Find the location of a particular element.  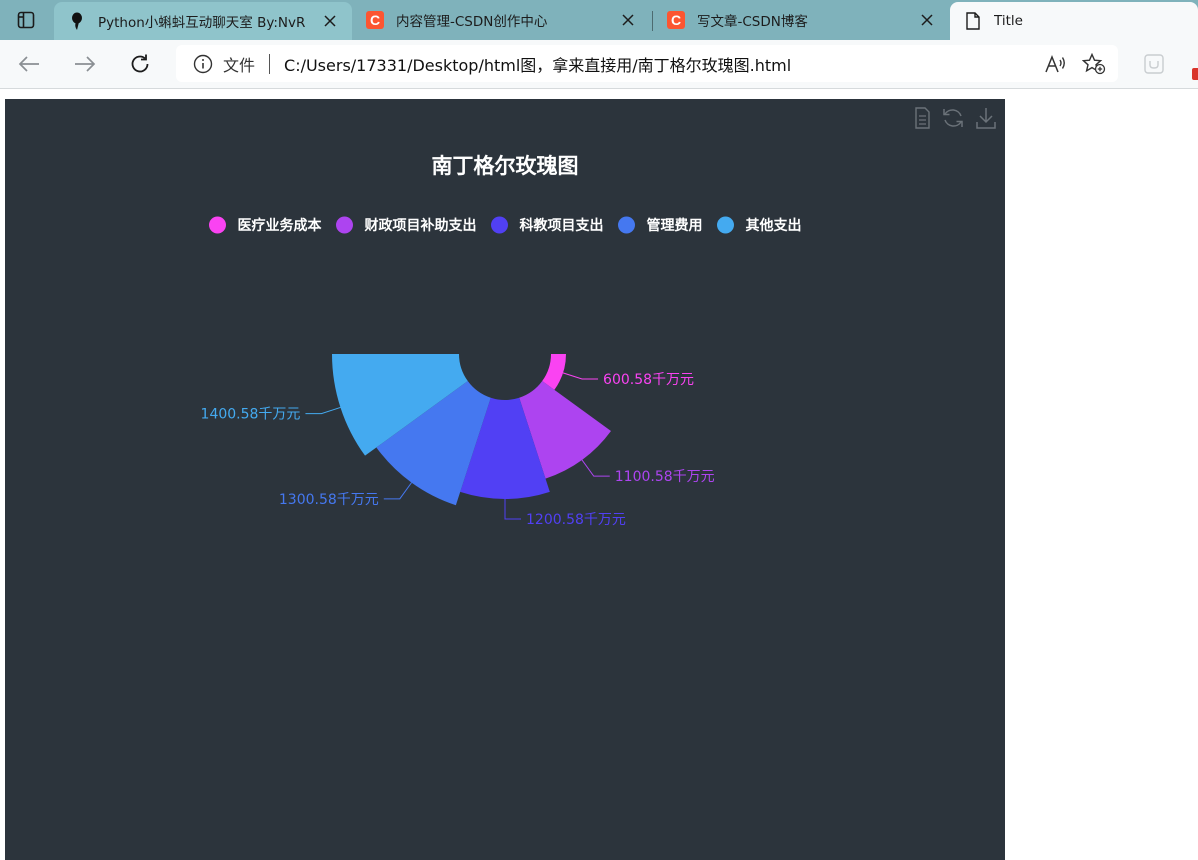

tab-csdn-content: C 内容管理-CSDN创作中心 is located at coordinates (501, 20).